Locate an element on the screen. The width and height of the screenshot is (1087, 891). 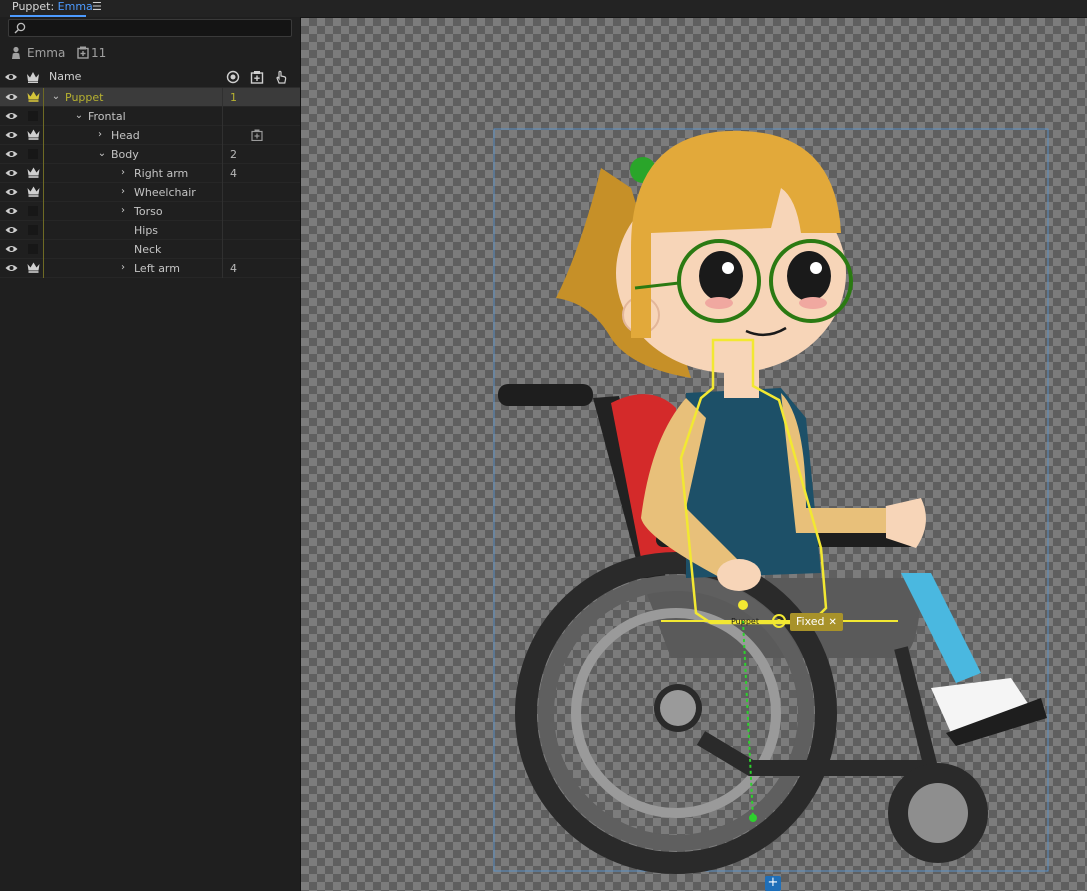
layer-row-wheelchair: › Wheelchair is located at coordinates (150, 192).